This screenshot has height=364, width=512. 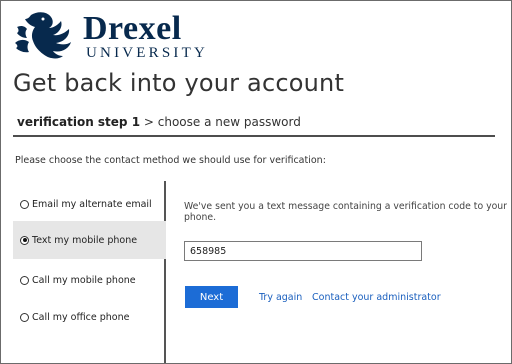 I want to click on drexel-logo: Drexel UNIVERSITY, so click(x=113, y=35).